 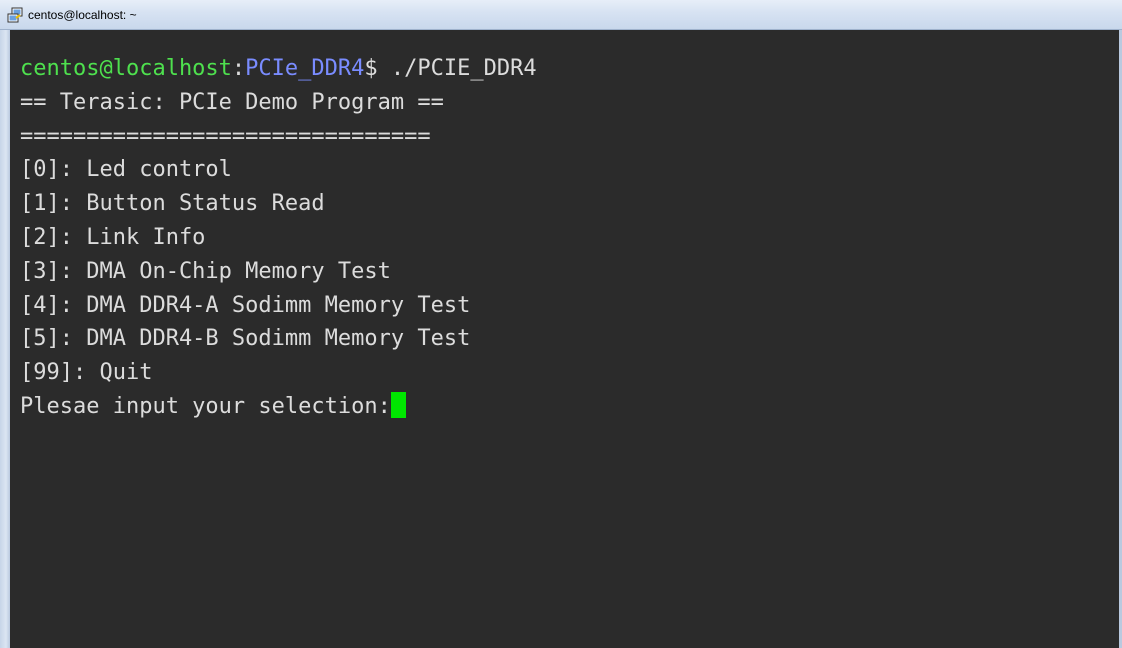 I want to click on menu-option-button-status: [1]: Button Status Read, so click(x=172, y=204).